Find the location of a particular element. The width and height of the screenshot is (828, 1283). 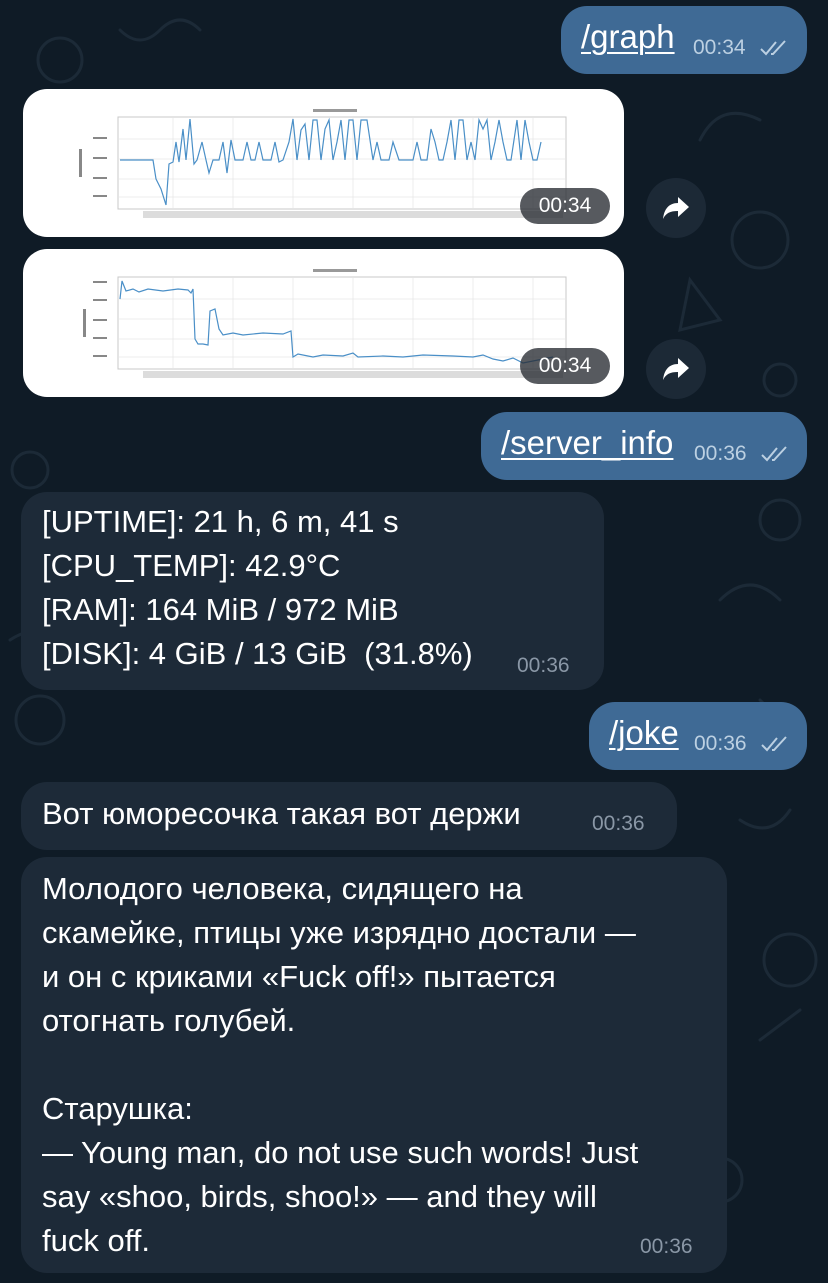

cpu-temp-line: [CPU_TEMP]: 42.9°C is located at coordinates (191, 565).